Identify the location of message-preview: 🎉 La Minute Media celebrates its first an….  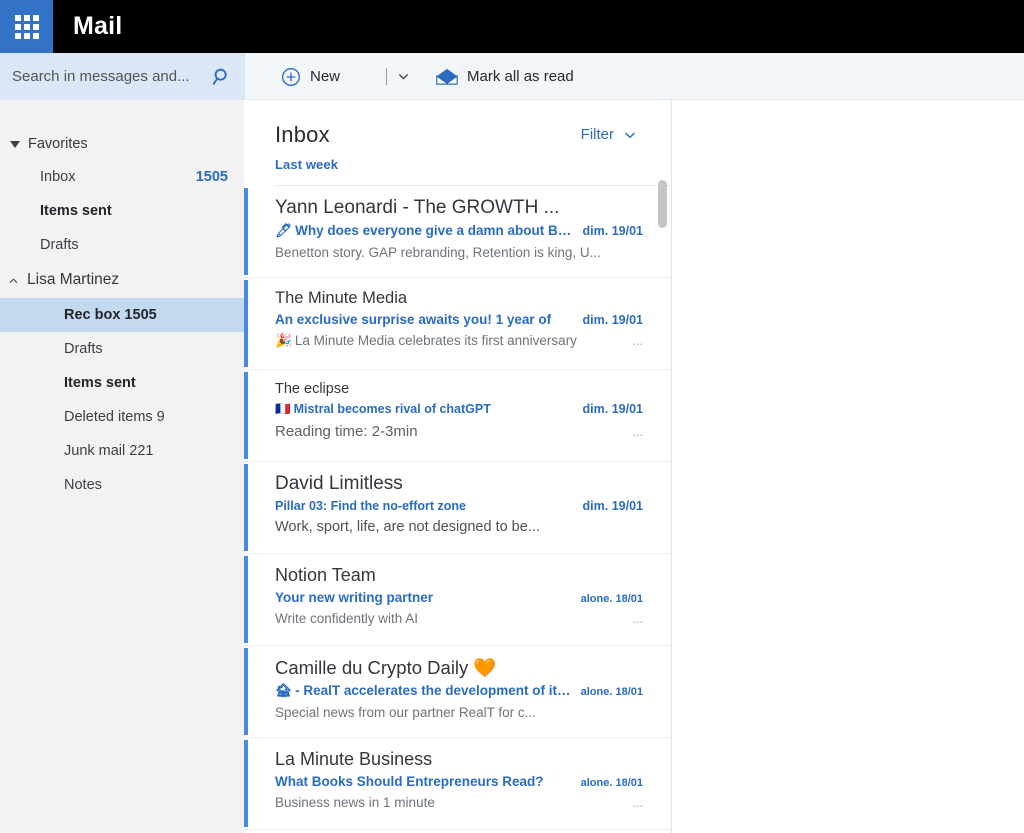
(426, 341).